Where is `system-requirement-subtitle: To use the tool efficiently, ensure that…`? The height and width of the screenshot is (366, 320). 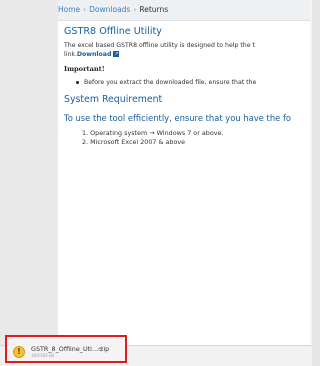 system-requirement-subtitle: To use the tool efficiently, ensure that… is located at coordinates (178, 118).